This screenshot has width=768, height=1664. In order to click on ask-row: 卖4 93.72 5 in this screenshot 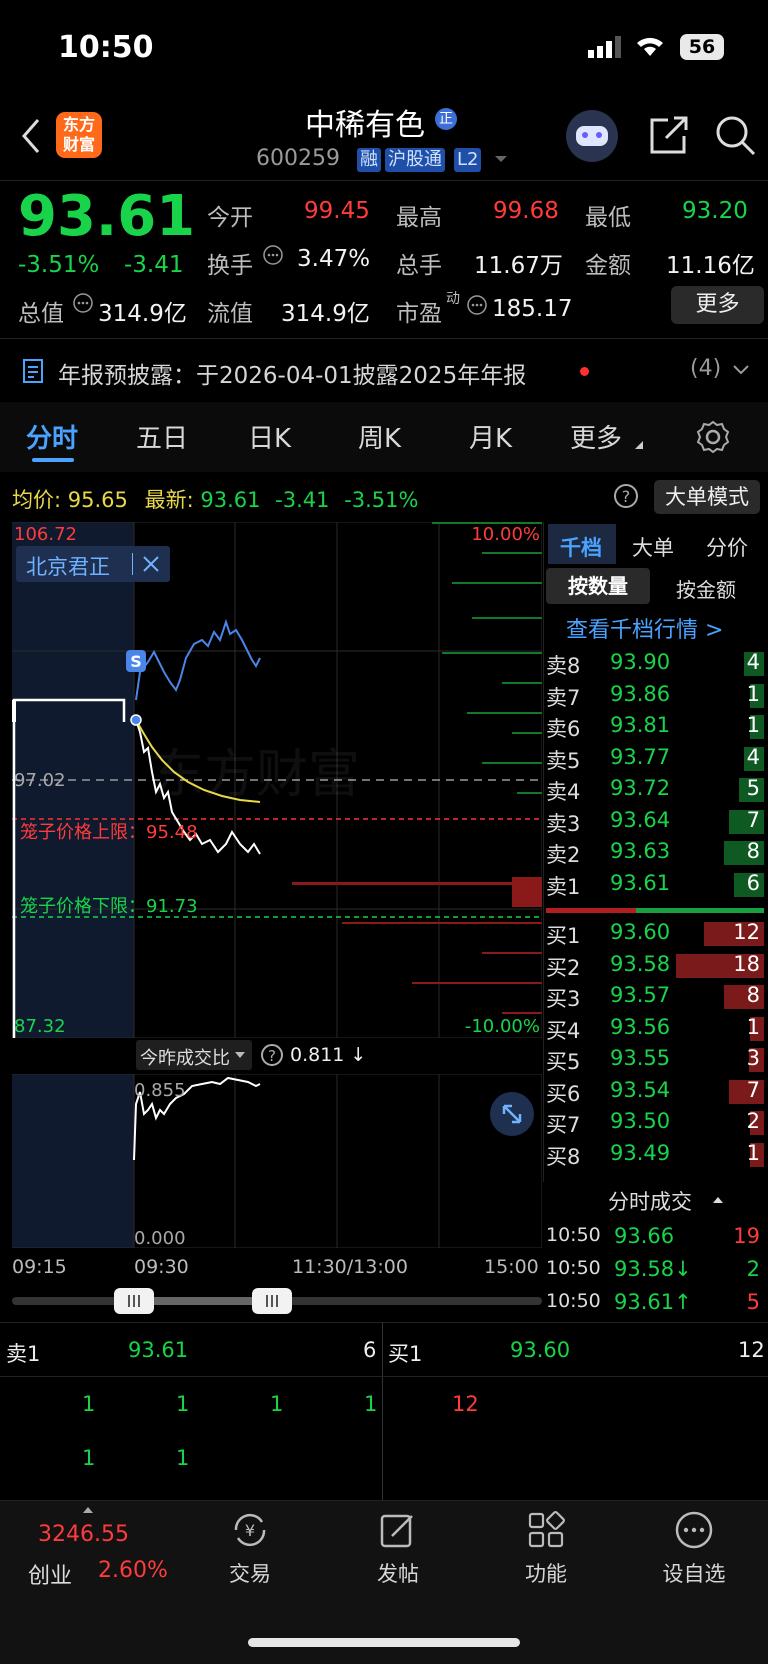, I will do `click(656, 790)`.